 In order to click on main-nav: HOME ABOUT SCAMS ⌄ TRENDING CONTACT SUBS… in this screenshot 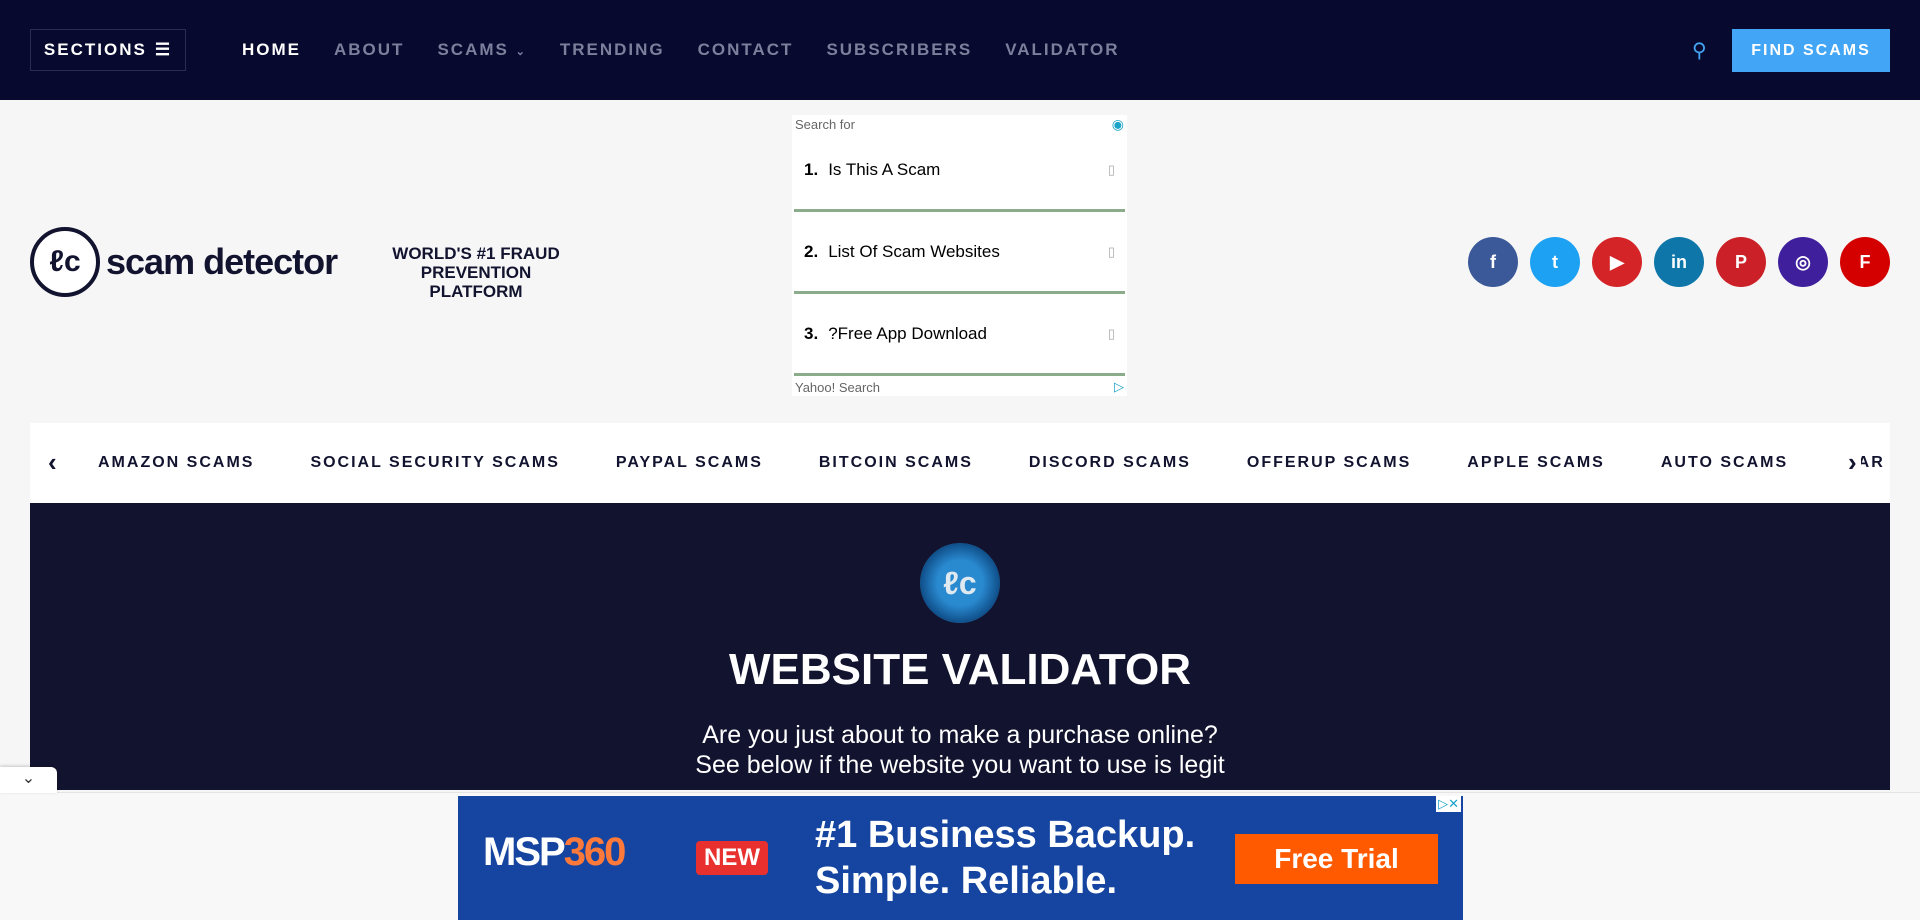, I will do `click(681, 50)`.